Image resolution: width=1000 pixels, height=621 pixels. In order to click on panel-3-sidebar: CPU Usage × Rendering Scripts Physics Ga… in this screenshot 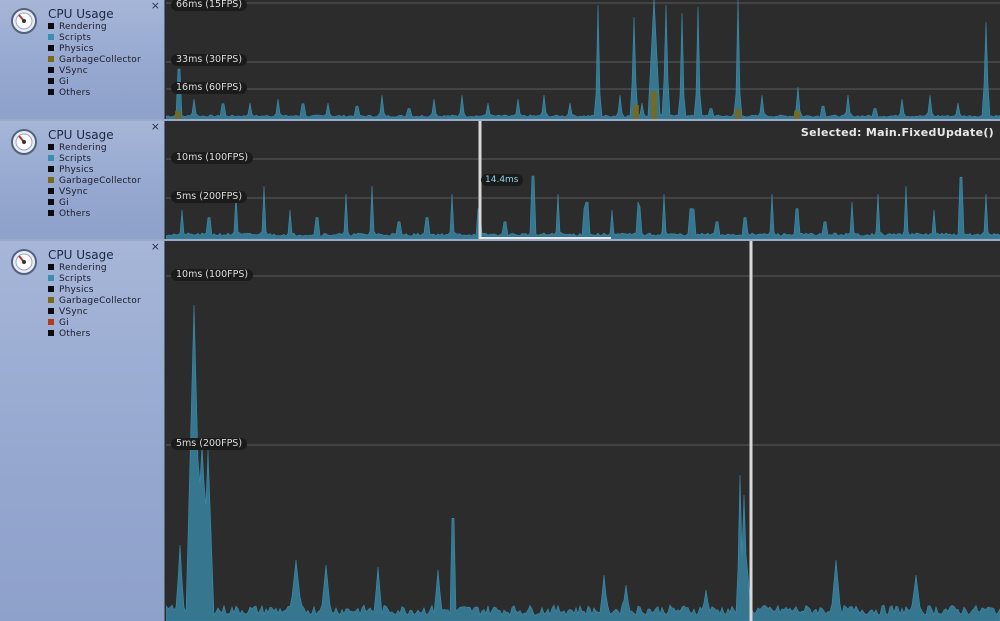, I will do `click(82, 431)`.